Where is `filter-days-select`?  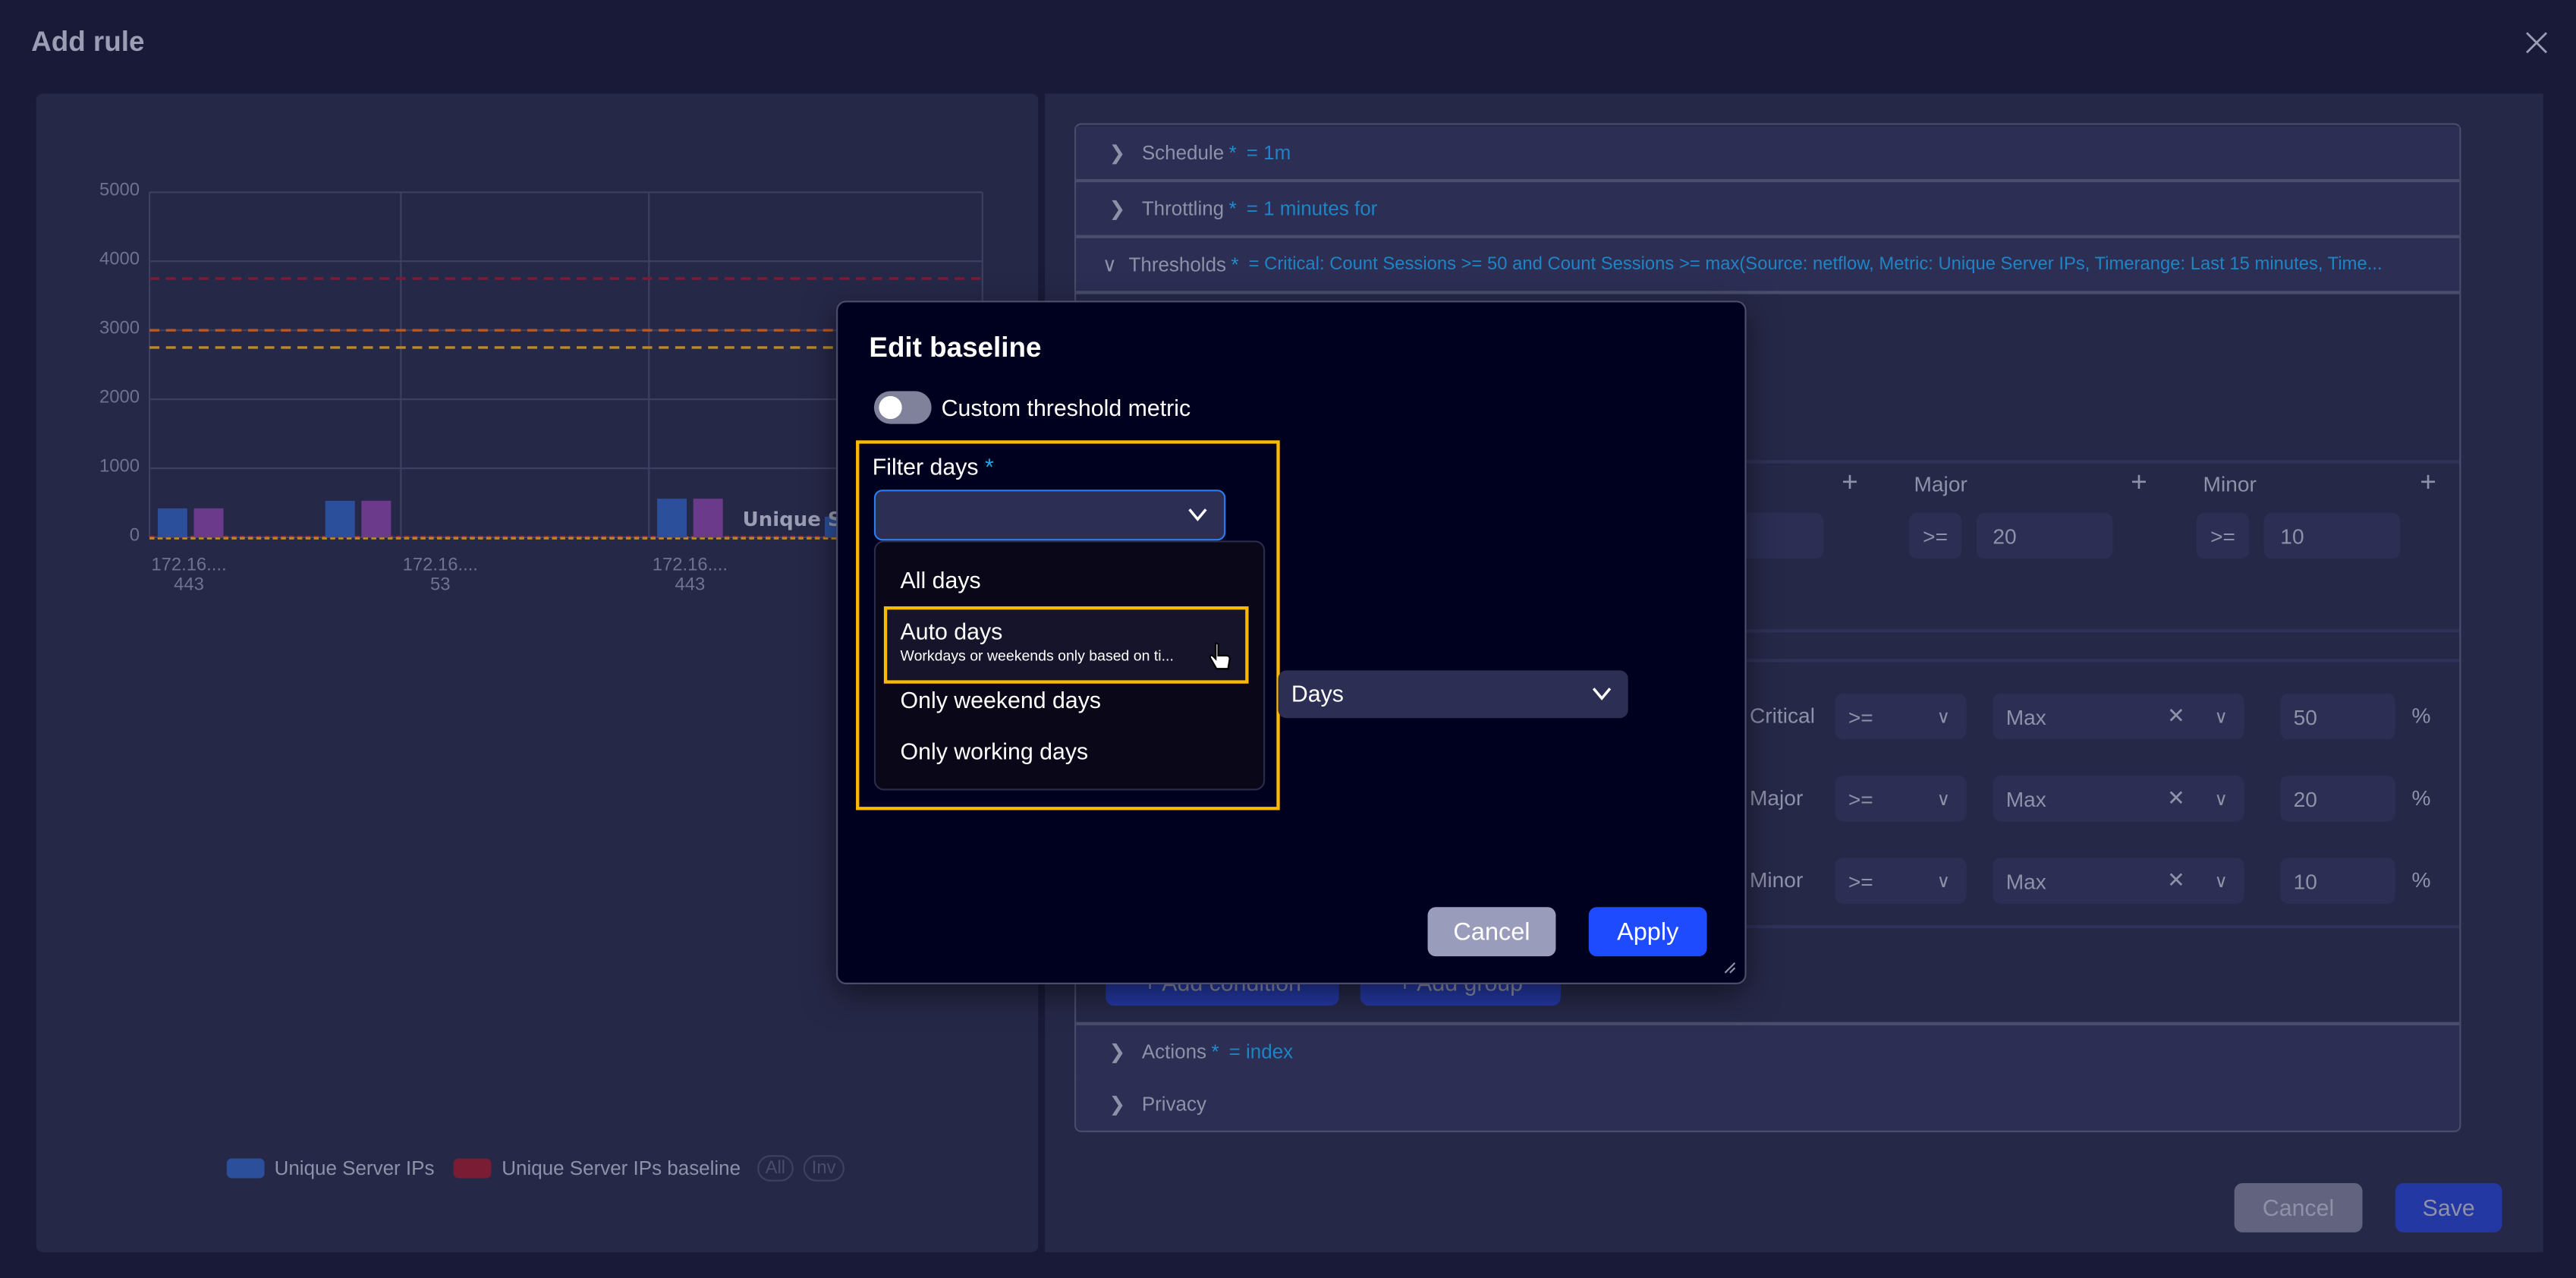
filter-days-select is located at coordinates (1049, 515).